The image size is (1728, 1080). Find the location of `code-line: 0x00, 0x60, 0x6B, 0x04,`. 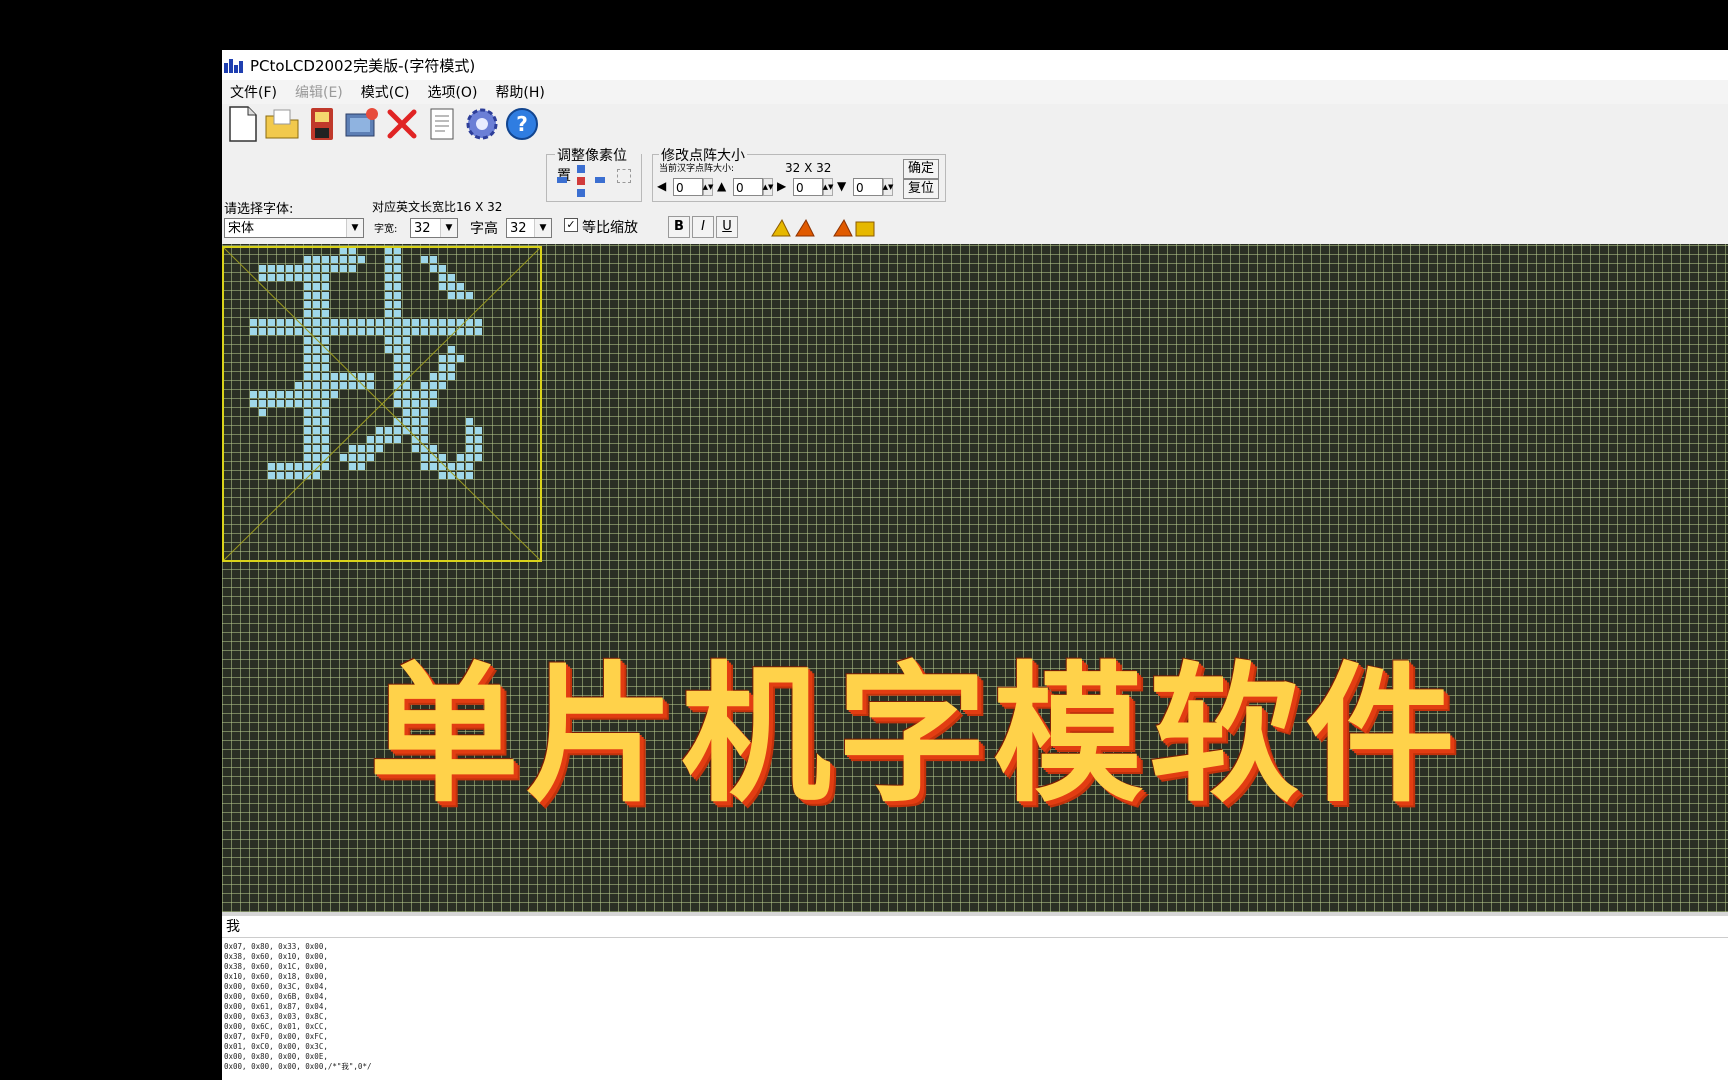

code-line: 0x00, 0x60, 0x6B, 0x04, is located at coordinates (276, 996).